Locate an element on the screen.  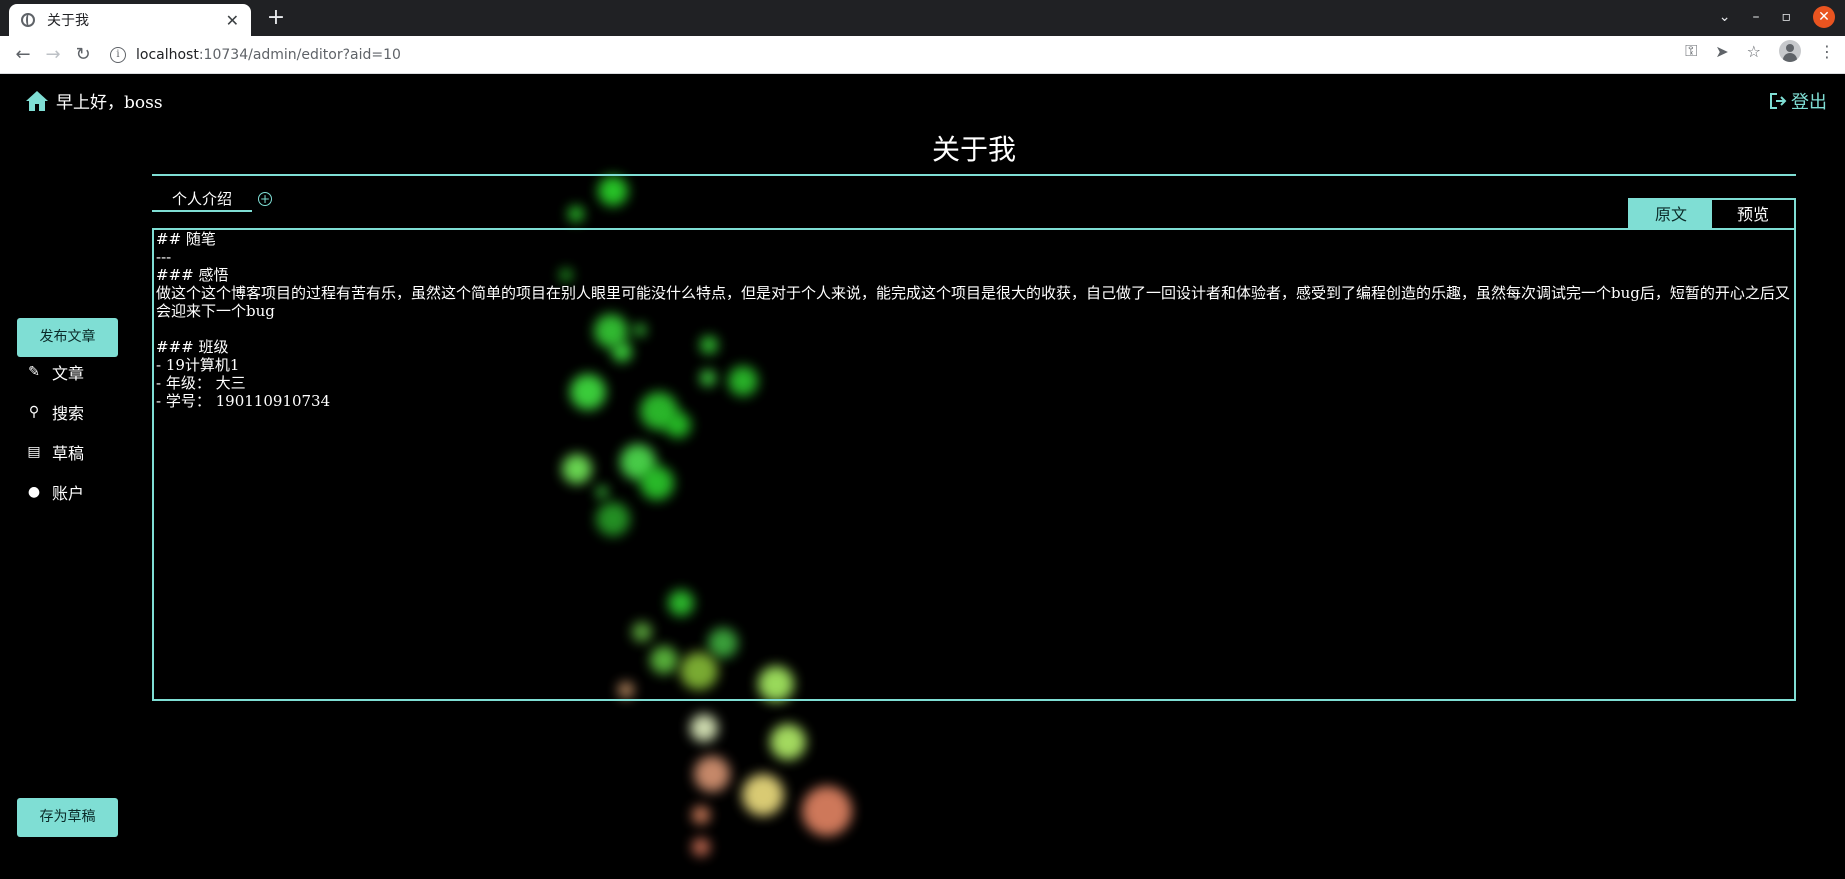
reload-icon: ↻ is located at coordinates (83, 55).